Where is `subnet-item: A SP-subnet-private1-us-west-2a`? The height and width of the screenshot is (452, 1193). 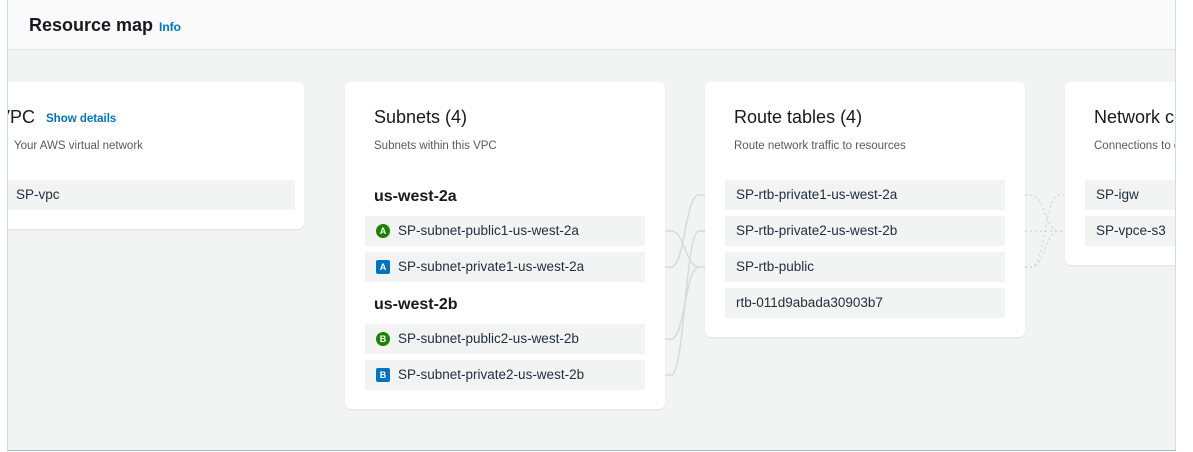 subnet-item: A SP-subnet-private1-us-west-2a is located at coordinates (505, 267).